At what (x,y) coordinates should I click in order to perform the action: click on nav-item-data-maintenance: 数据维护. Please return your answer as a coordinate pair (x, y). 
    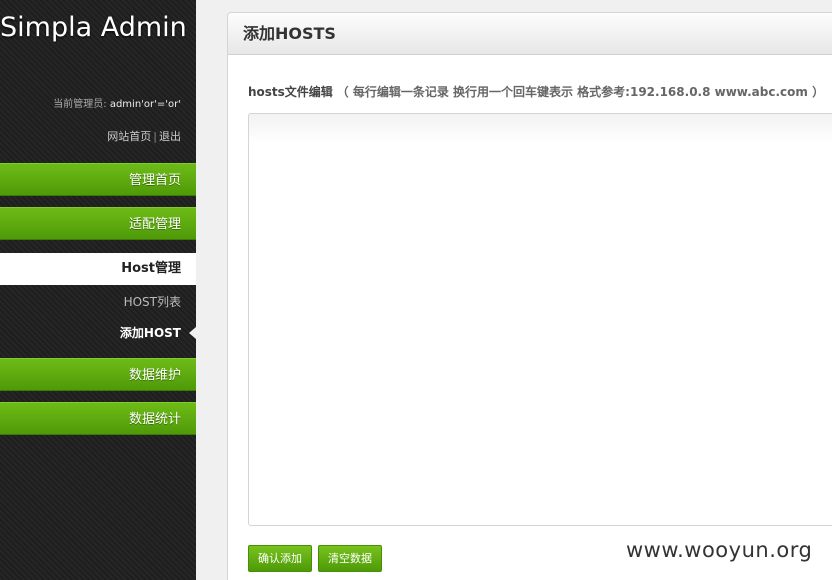
    Looking at the image, I should click on (98, 374).